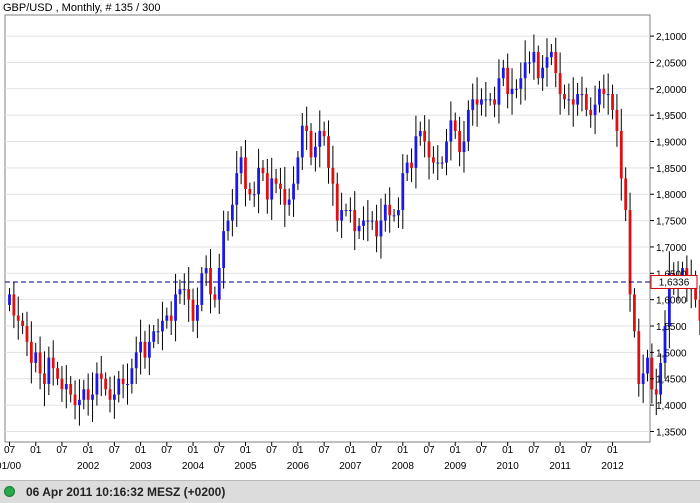 Image resolution: width=700 pixels, height=503 pixels. What do you see at coordinates (126, 492) in the screenshot?
I see `status-datetime: 06 Apr 2011 10:16:32 MESZ (+0200)` at bounding box center [126, 492].